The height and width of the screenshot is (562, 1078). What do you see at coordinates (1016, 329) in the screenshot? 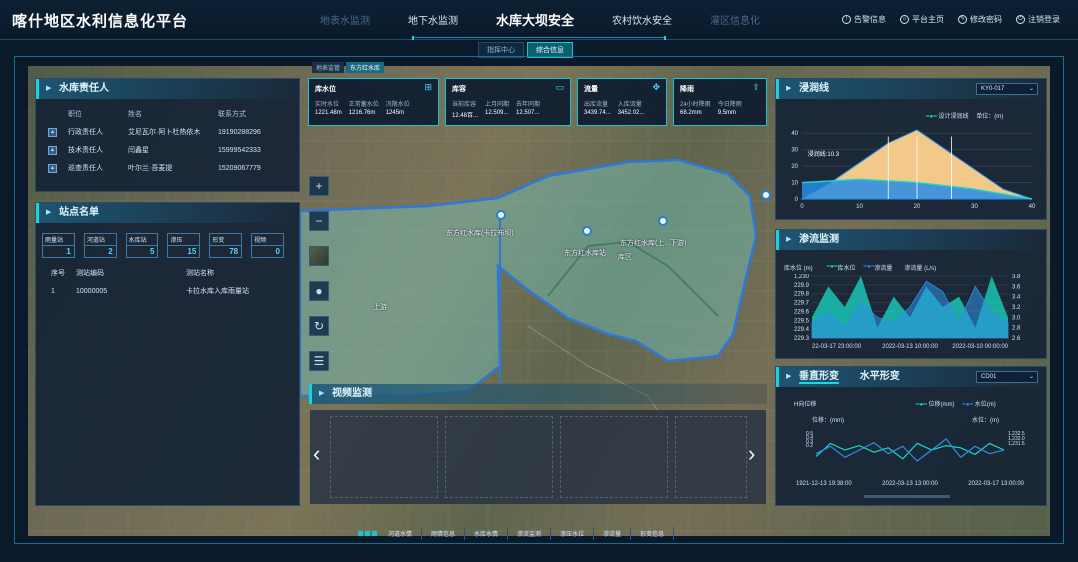
I see `y-tick-label-right: 2.8` at bounding box center [1016, 329].